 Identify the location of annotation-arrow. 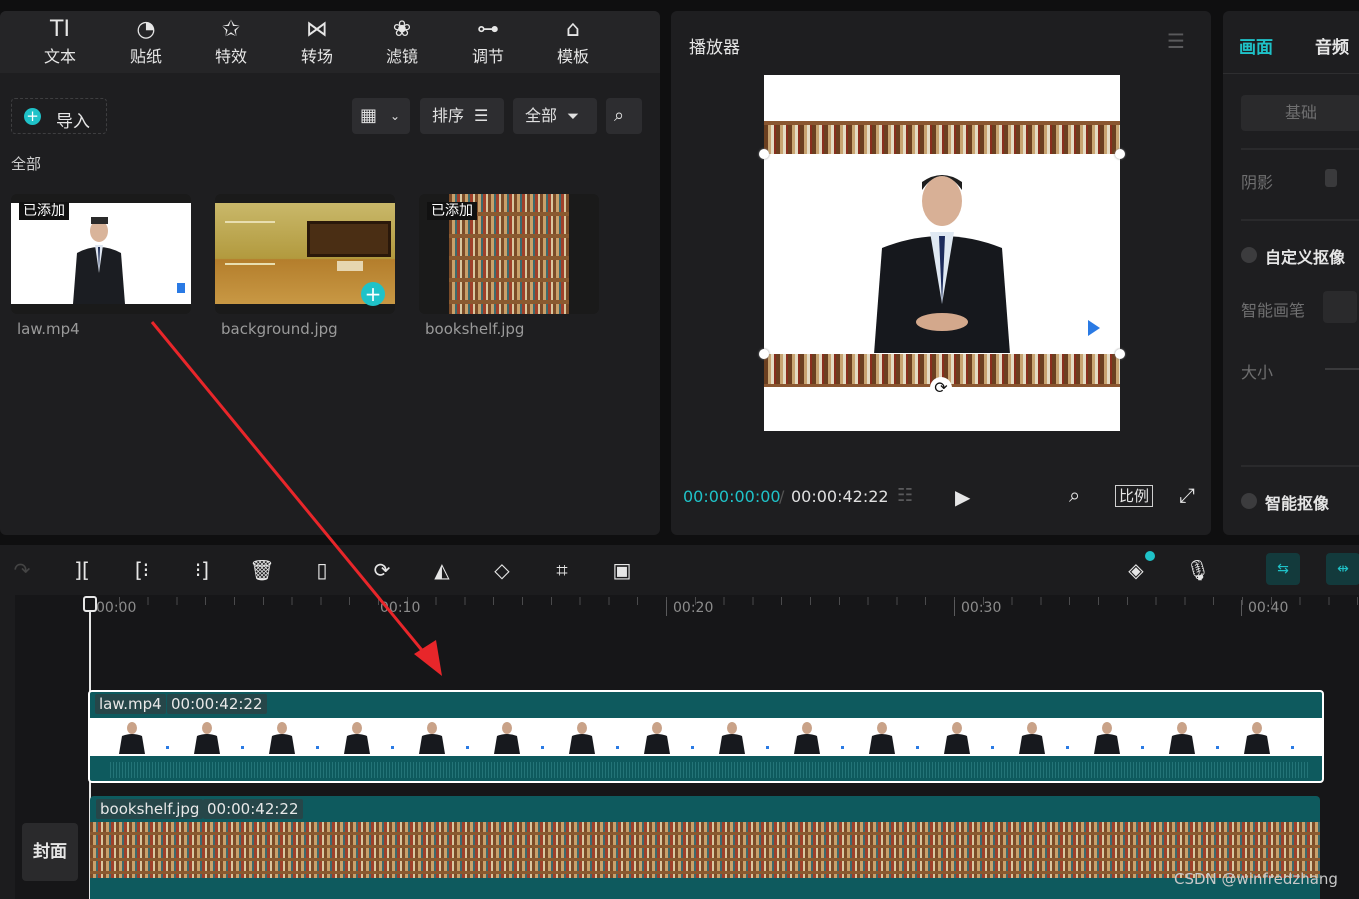
(296, 498).